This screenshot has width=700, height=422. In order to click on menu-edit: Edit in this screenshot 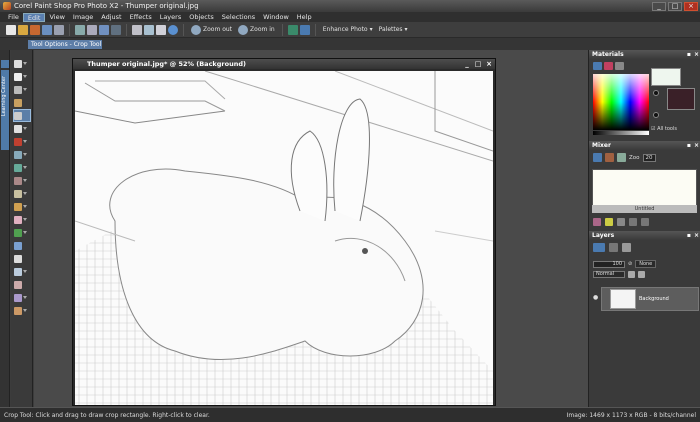, I will do `click(34, 17)`.